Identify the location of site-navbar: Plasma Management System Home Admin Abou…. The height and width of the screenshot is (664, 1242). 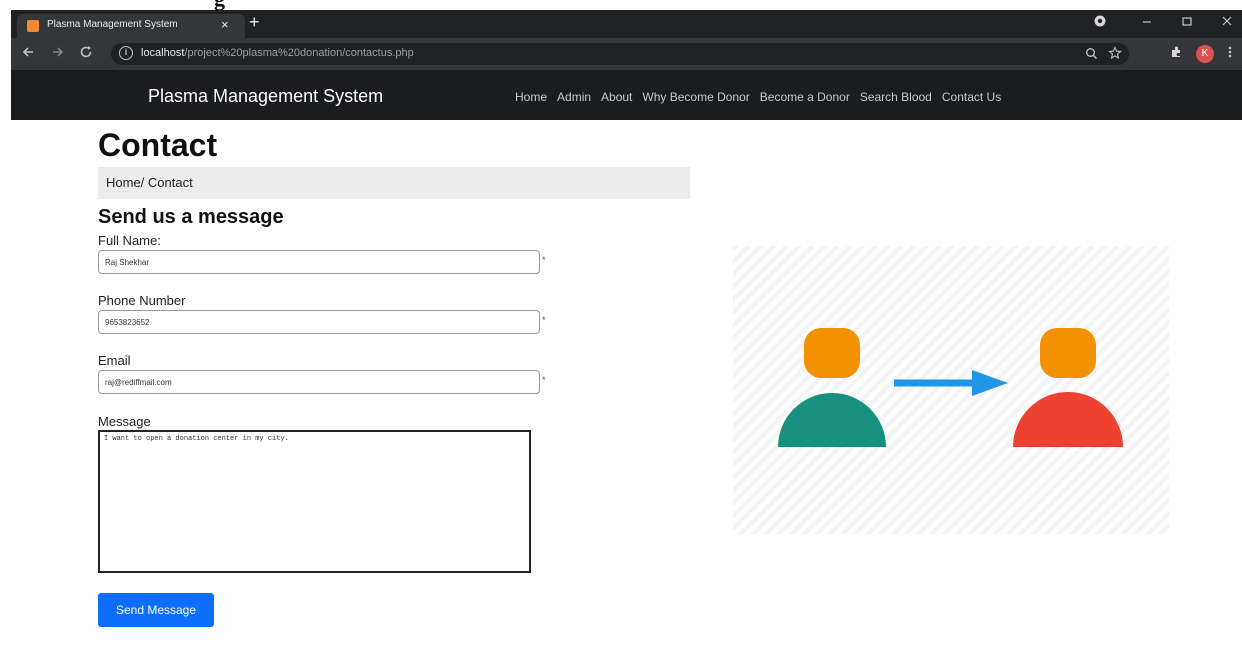
(626, 95).